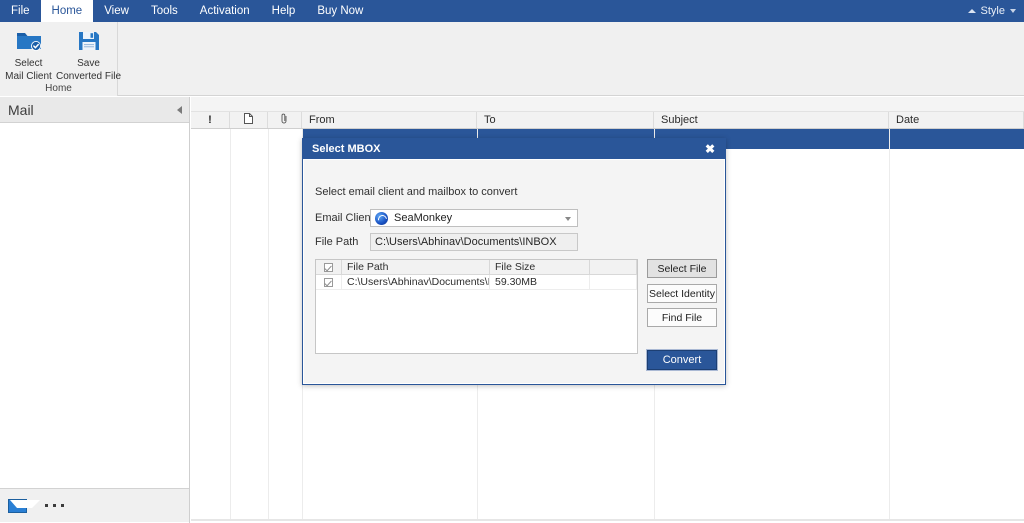 Image resolution: width=1024 pixels, height=523 pixels. I want to click on tab-bar-spacer, so click(670, 11).